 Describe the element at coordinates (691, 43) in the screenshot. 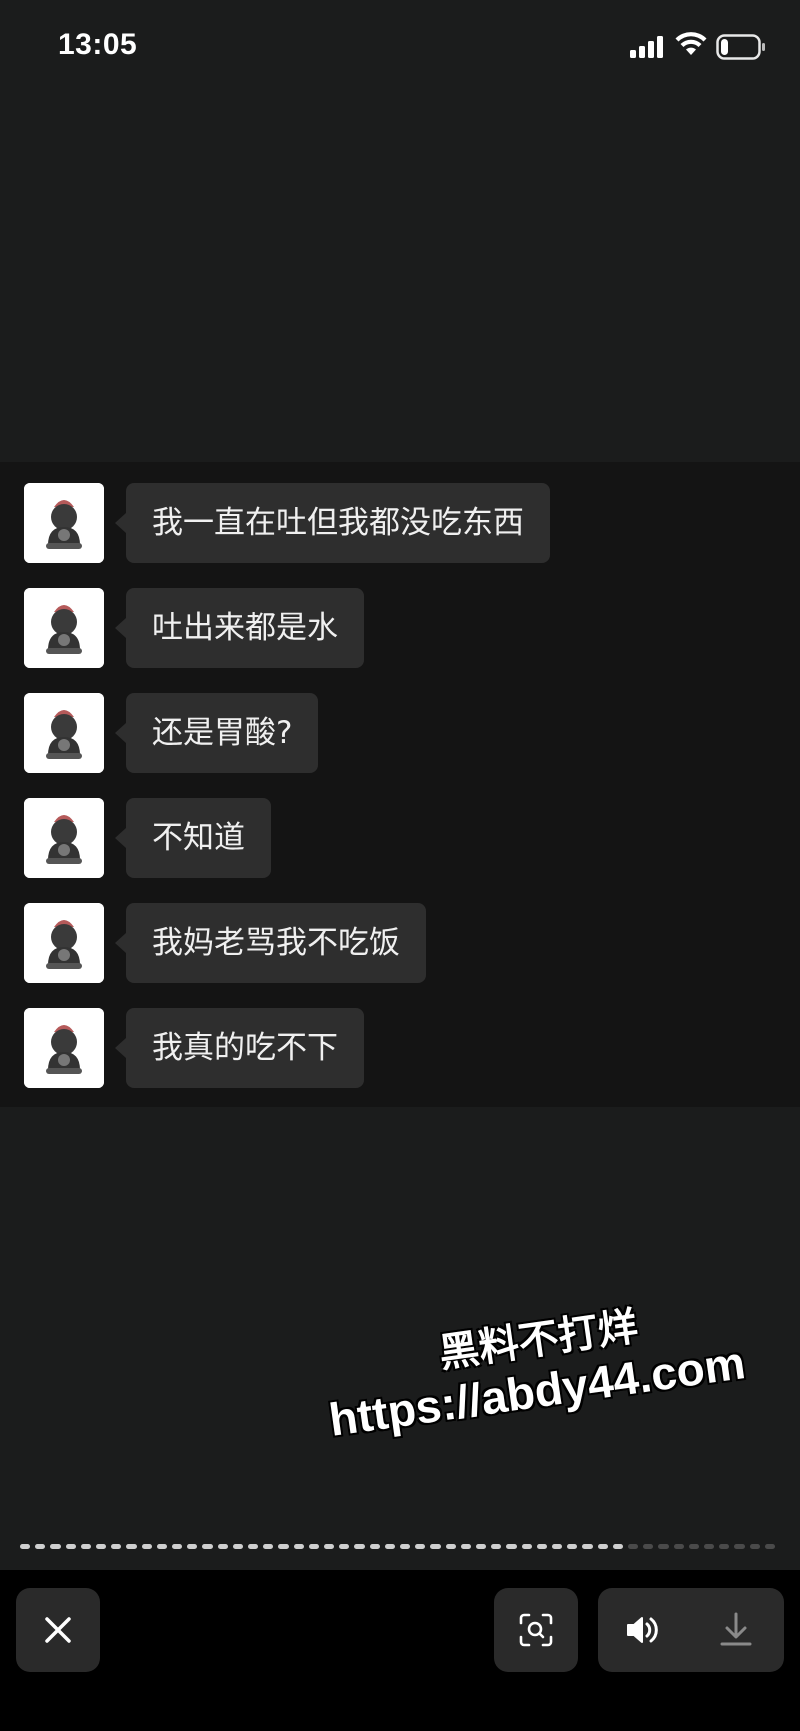

I see `wifi-icon` at that location.